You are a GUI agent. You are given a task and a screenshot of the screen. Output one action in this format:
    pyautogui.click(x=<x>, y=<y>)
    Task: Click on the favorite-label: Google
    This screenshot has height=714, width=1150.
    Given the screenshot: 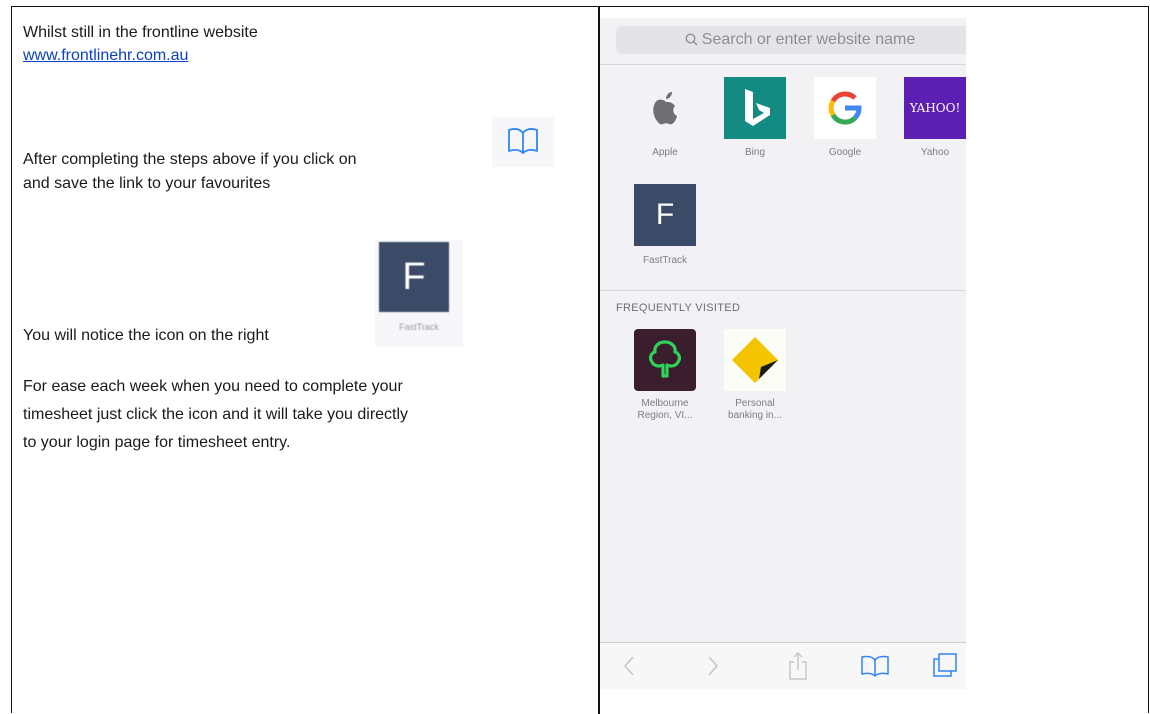 What is the action you would take?
    pyautogui.click(x=845, y=152)
    